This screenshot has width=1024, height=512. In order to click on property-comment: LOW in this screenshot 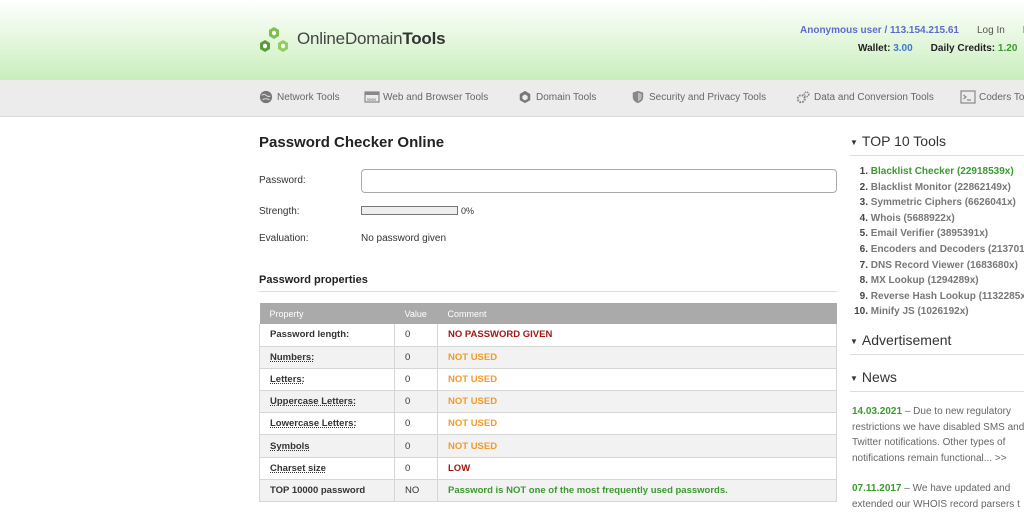, I will do `click(637, 468)`.